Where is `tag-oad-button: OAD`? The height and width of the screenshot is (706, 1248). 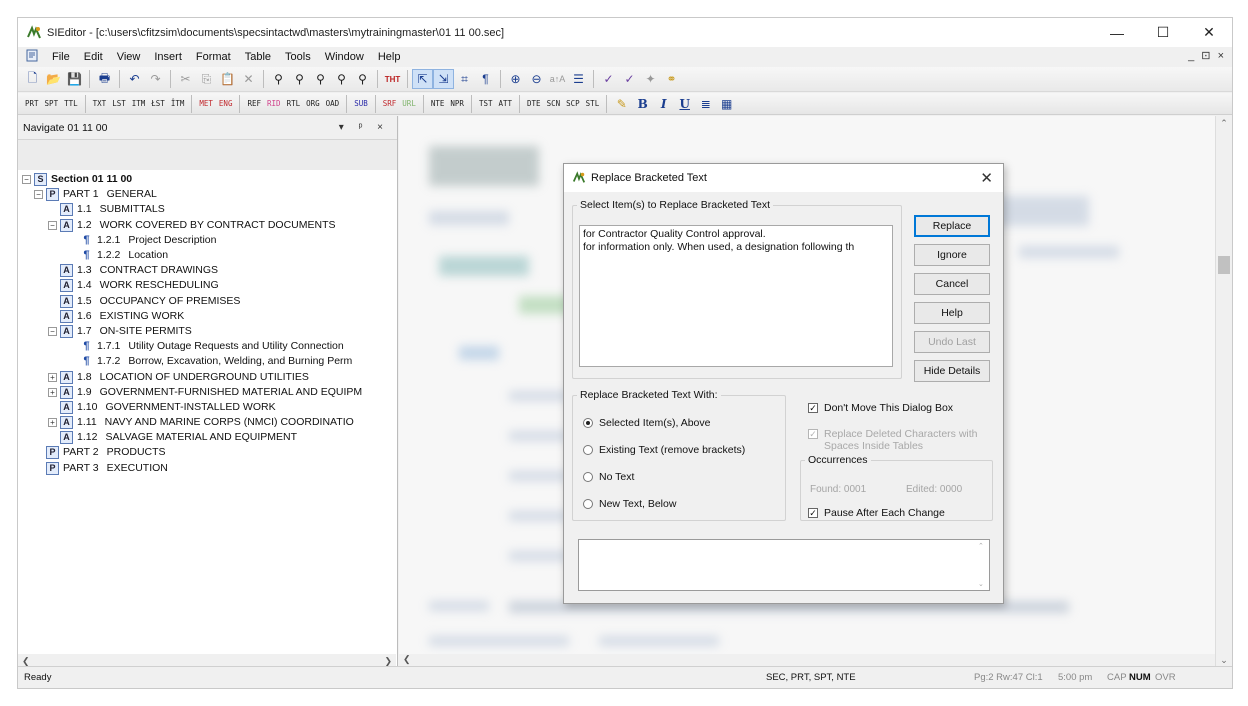
tag-oad-button: OAD is located at coordinates (333, 103).